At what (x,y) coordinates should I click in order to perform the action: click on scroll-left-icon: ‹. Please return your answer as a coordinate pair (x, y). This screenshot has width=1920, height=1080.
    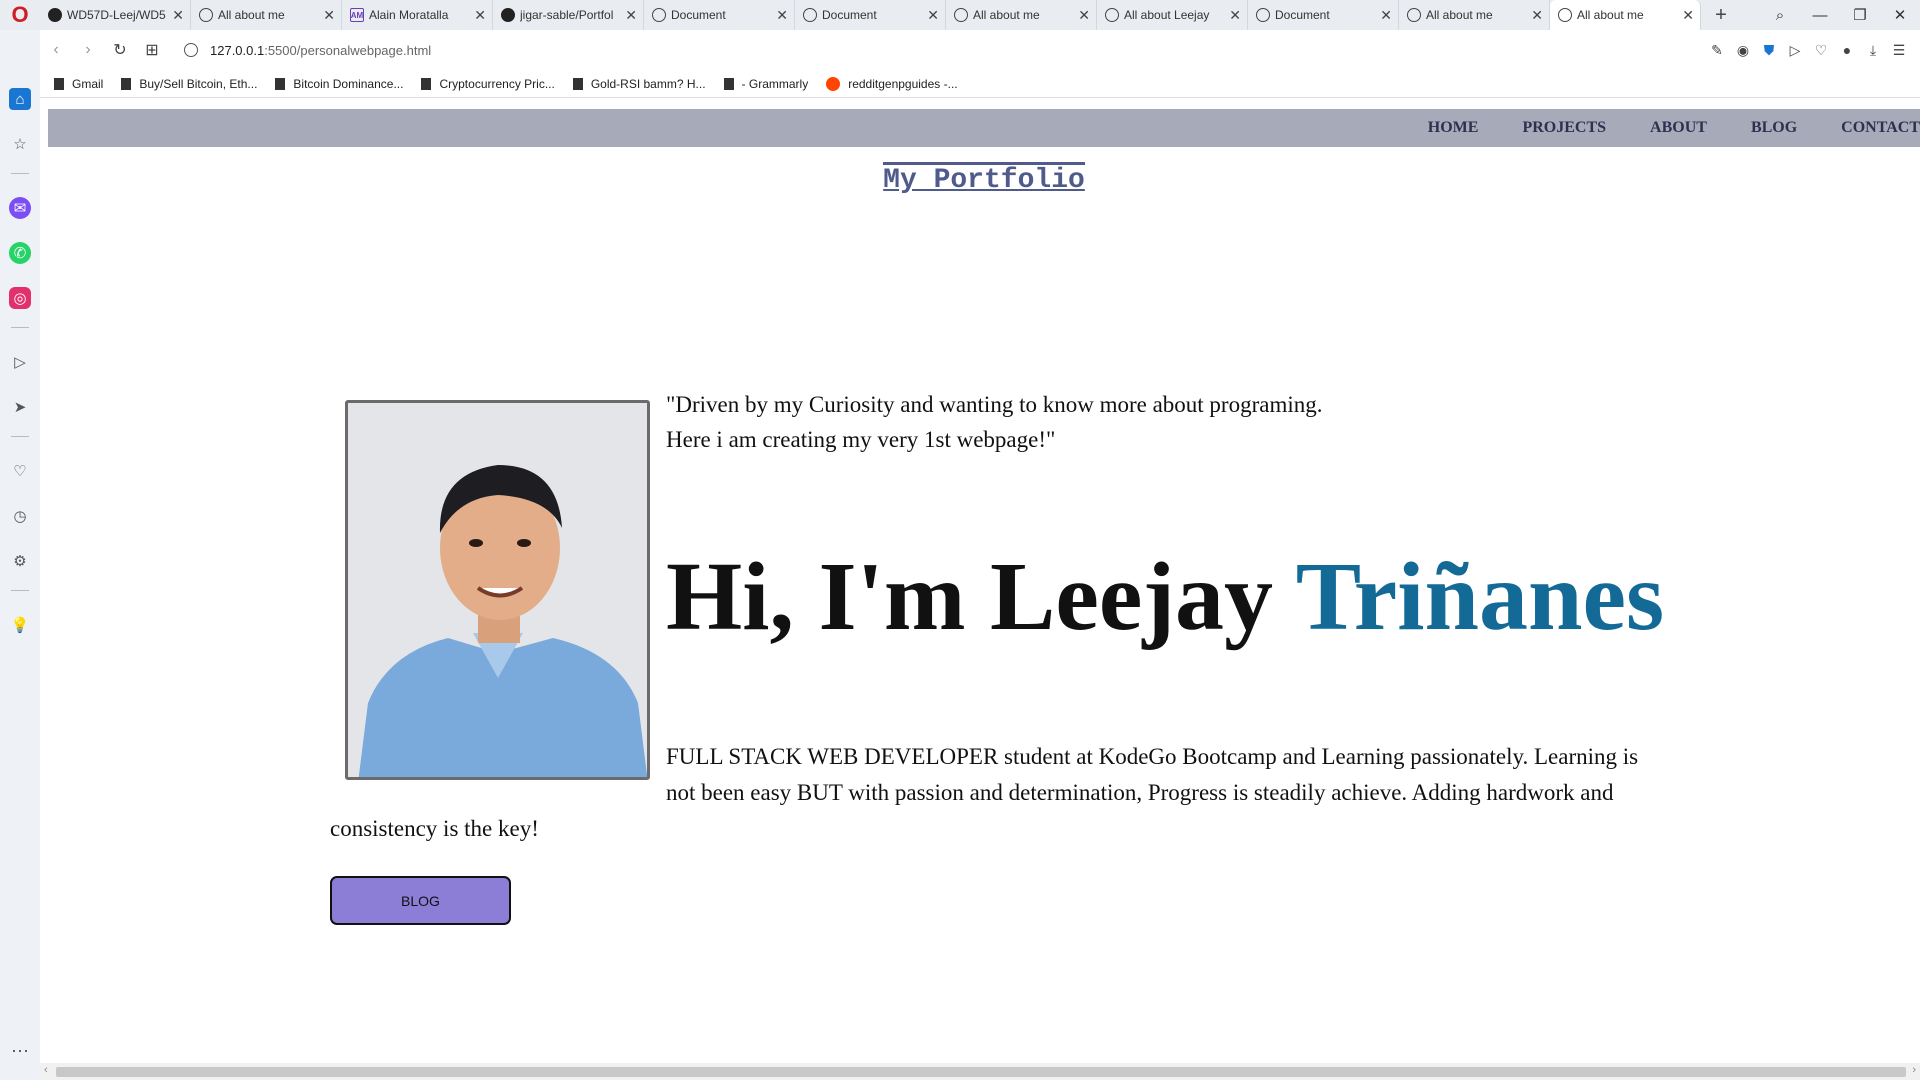
    Looking at the image, I should click on (46, 1070).